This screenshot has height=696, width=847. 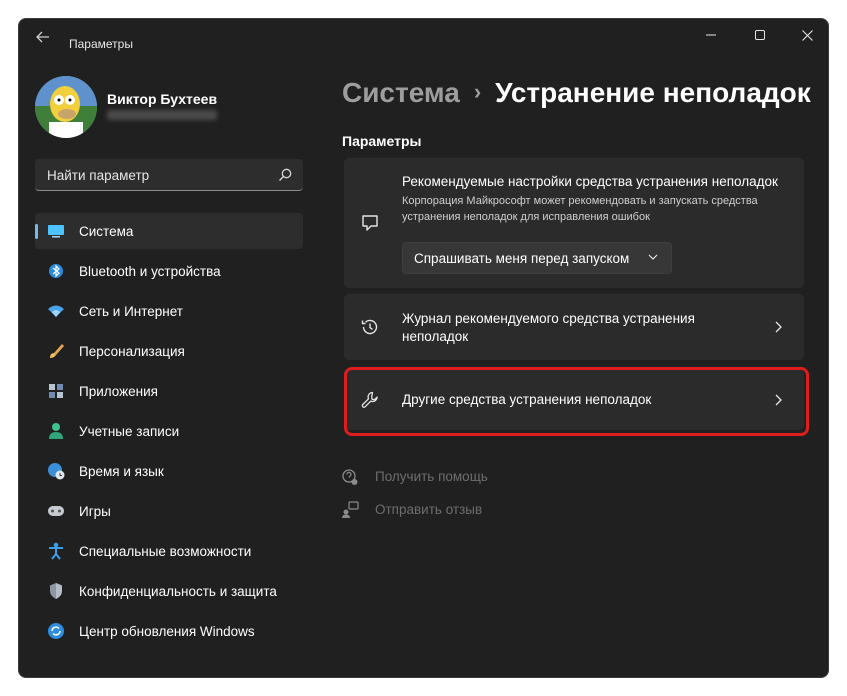 I want to click on get-help-label: Получить помощь, so click(x=431, y=476).